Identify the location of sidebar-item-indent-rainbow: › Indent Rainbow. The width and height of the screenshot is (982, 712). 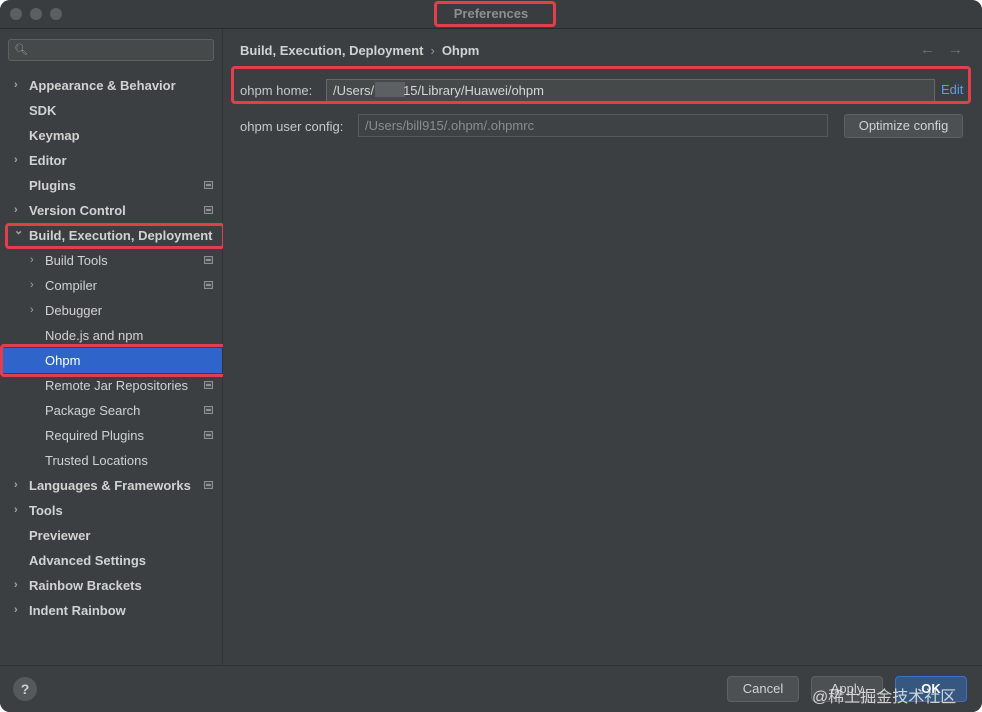
(111, 610).